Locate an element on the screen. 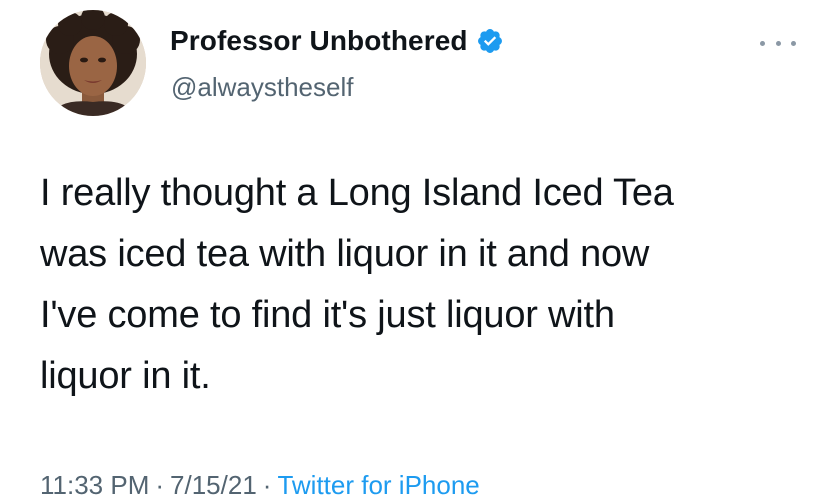 The width and height of the screenshot is (827, 499). avatar-image is located at coordinates (93, 63).